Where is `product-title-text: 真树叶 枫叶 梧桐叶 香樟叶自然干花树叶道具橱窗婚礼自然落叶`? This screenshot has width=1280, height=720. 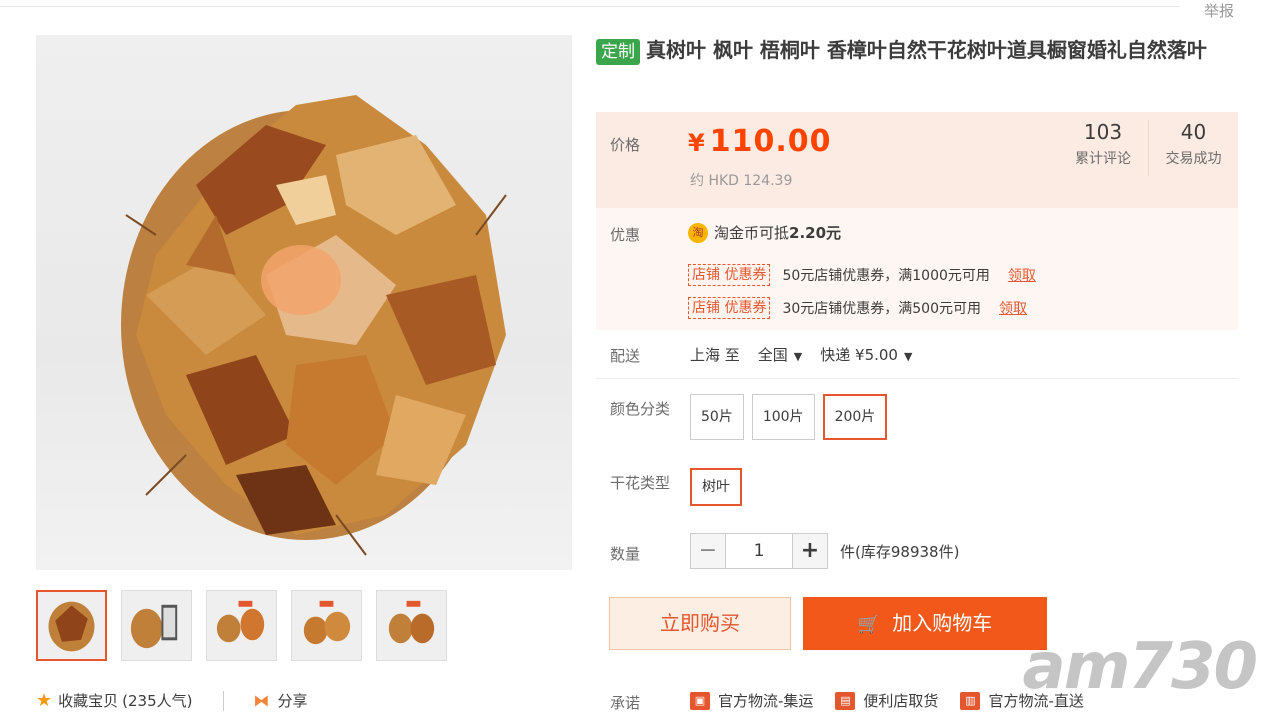
product-title-text: 真树叶 枫叶 梧桐叶 香樟叶自然干花树叶道具橱窗婚礼自然落叶 is located at coordinates (926, 50).